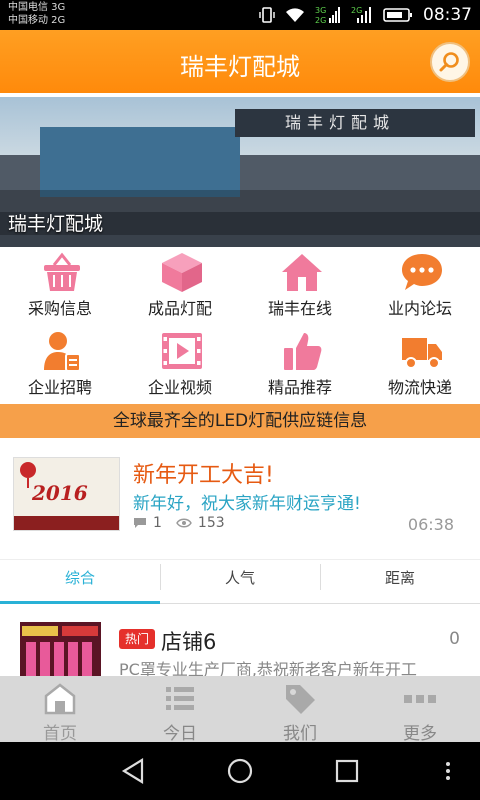 Image resolution: width=480 pixels, height=800 pixels. I want to click on news-item: 2016 新年开工大吉! 新年好，祝大家新年财运亨通! 1 153 06:38, so click(240, 499).